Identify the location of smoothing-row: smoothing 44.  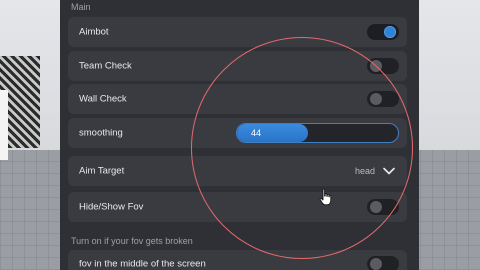
(237, 133).